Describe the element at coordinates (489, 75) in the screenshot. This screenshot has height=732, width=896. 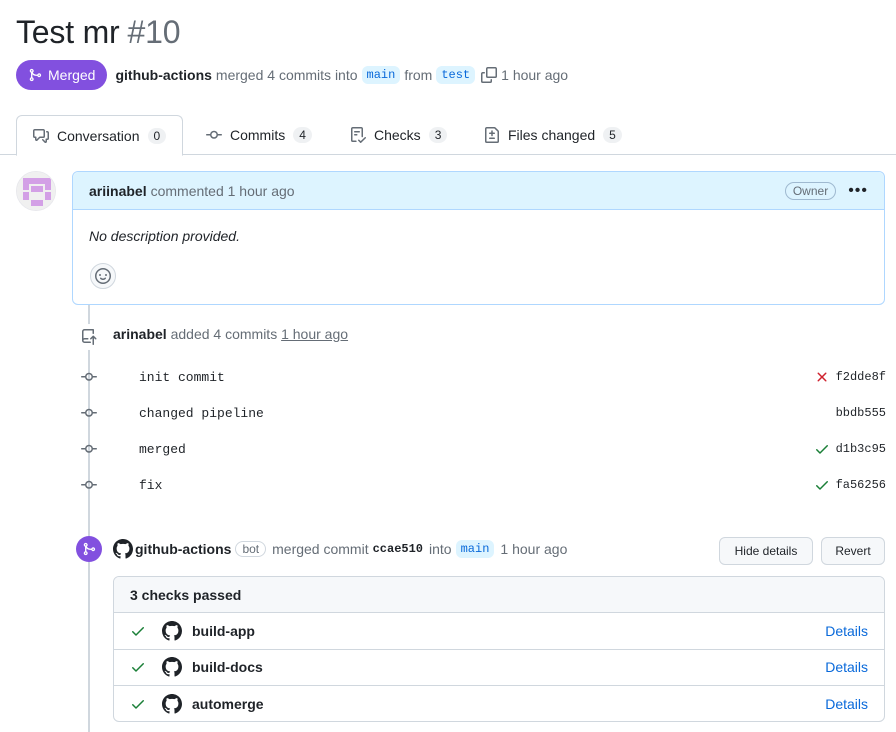
I see `copy-icon` at that location.